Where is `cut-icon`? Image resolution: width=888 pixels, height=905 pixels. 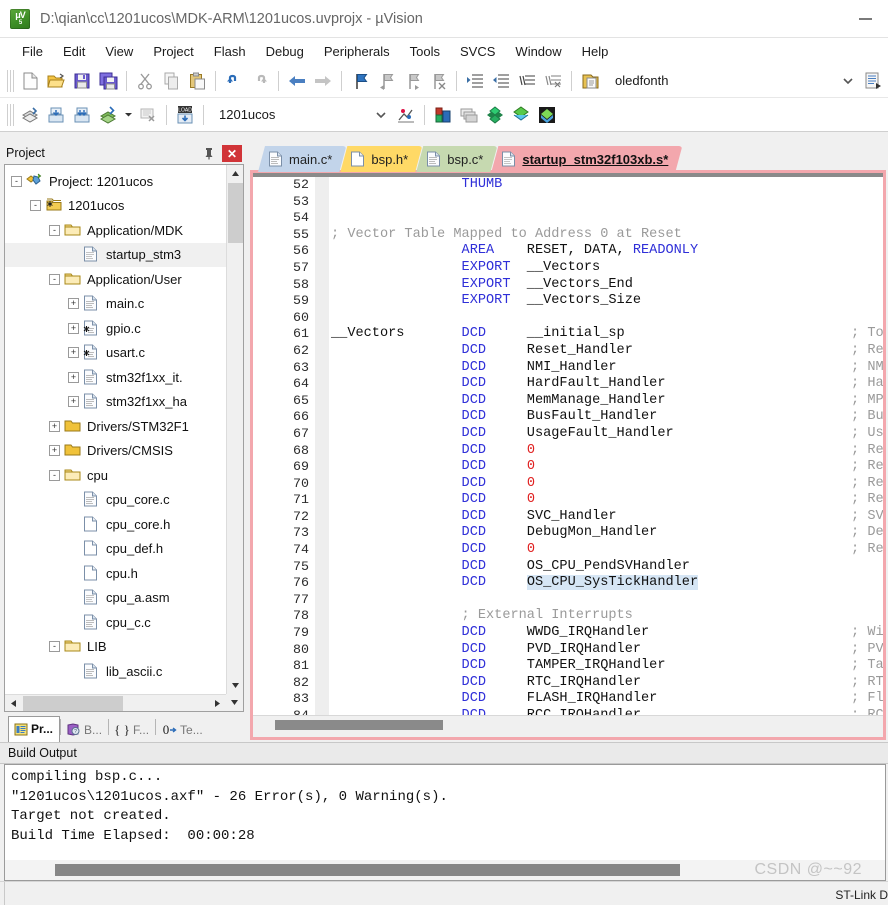
cut-icon is located at coordinates (145, 81).